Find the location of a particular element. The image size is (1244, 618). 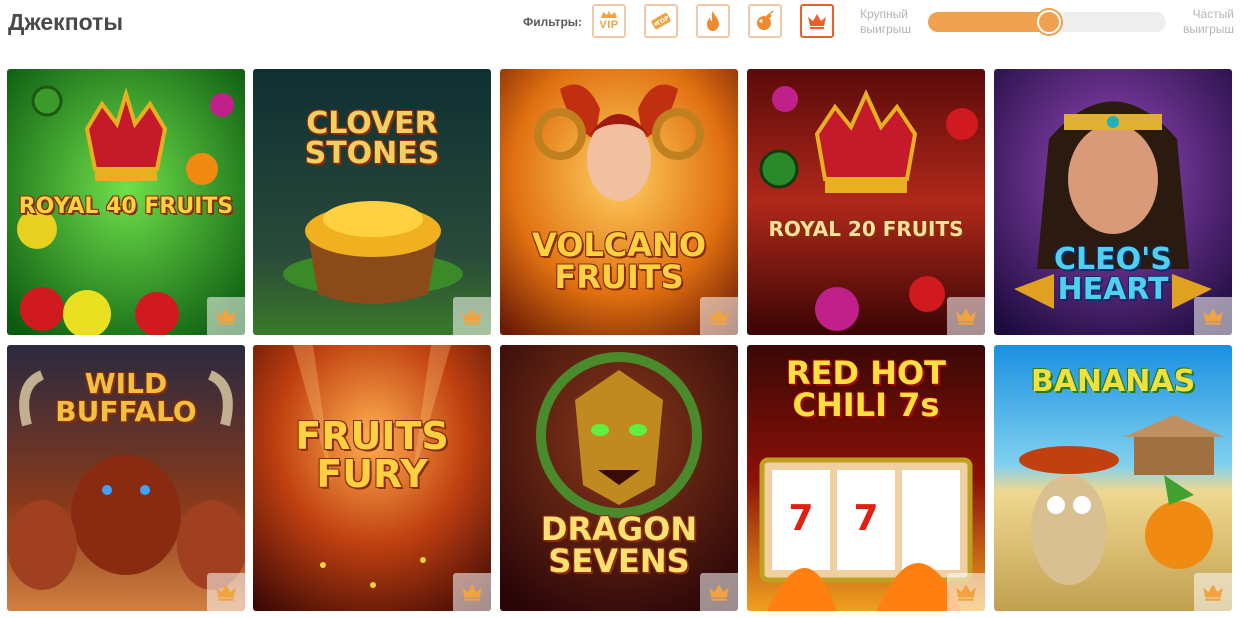

big-win-line2: выигрыш is located at coordinates (886, 29).